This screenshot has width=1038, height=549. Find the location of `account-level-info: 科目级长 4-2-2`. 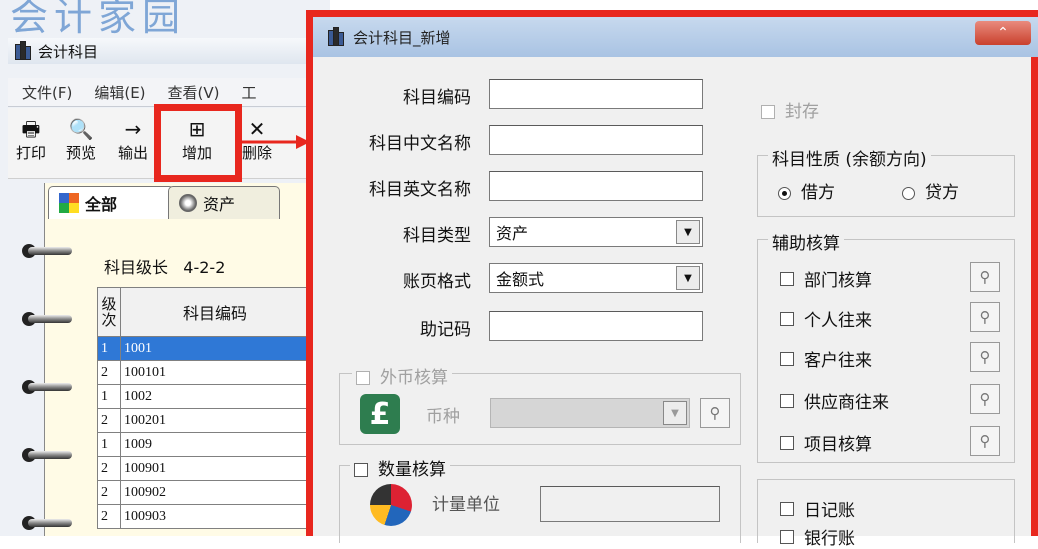

account-level-info: 科目级长 4-2-2 is located at coordinates (164, 266).